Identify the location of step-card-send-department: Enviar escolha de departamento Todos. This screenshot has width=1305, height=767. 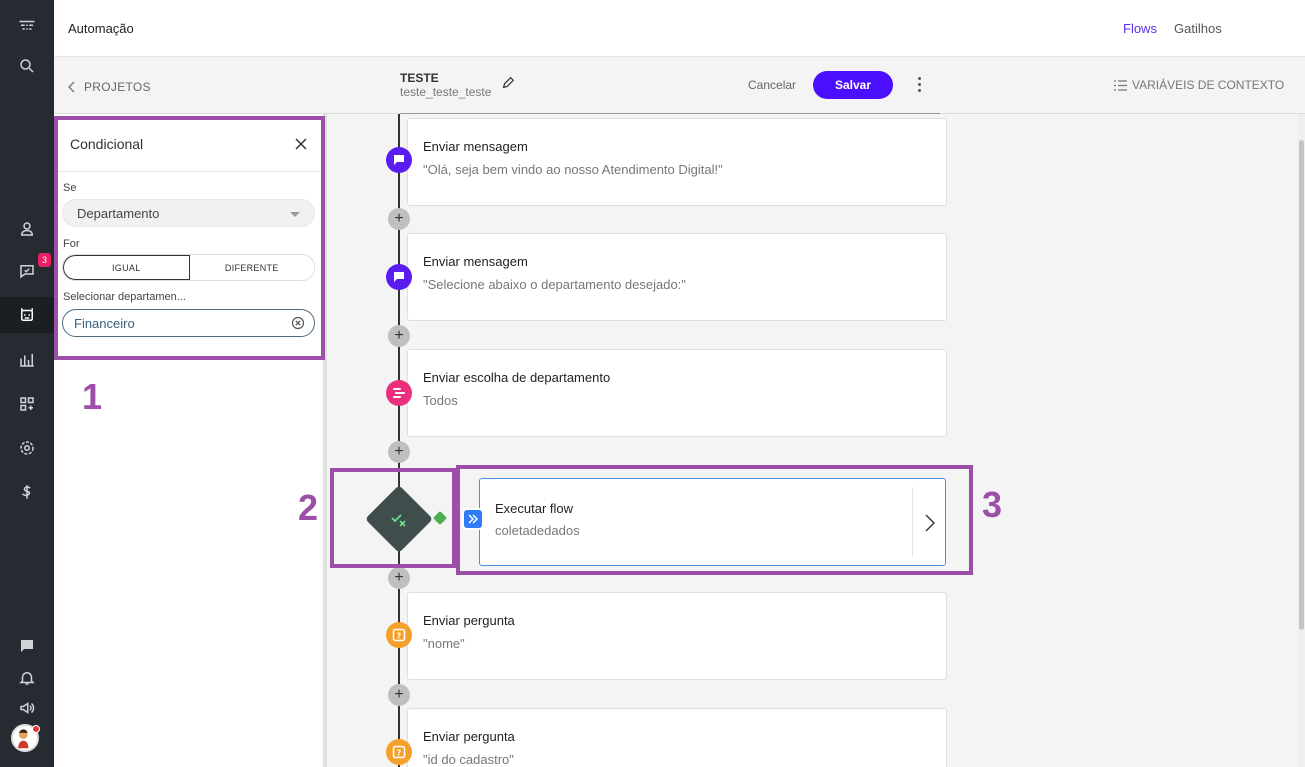
(677, 393).